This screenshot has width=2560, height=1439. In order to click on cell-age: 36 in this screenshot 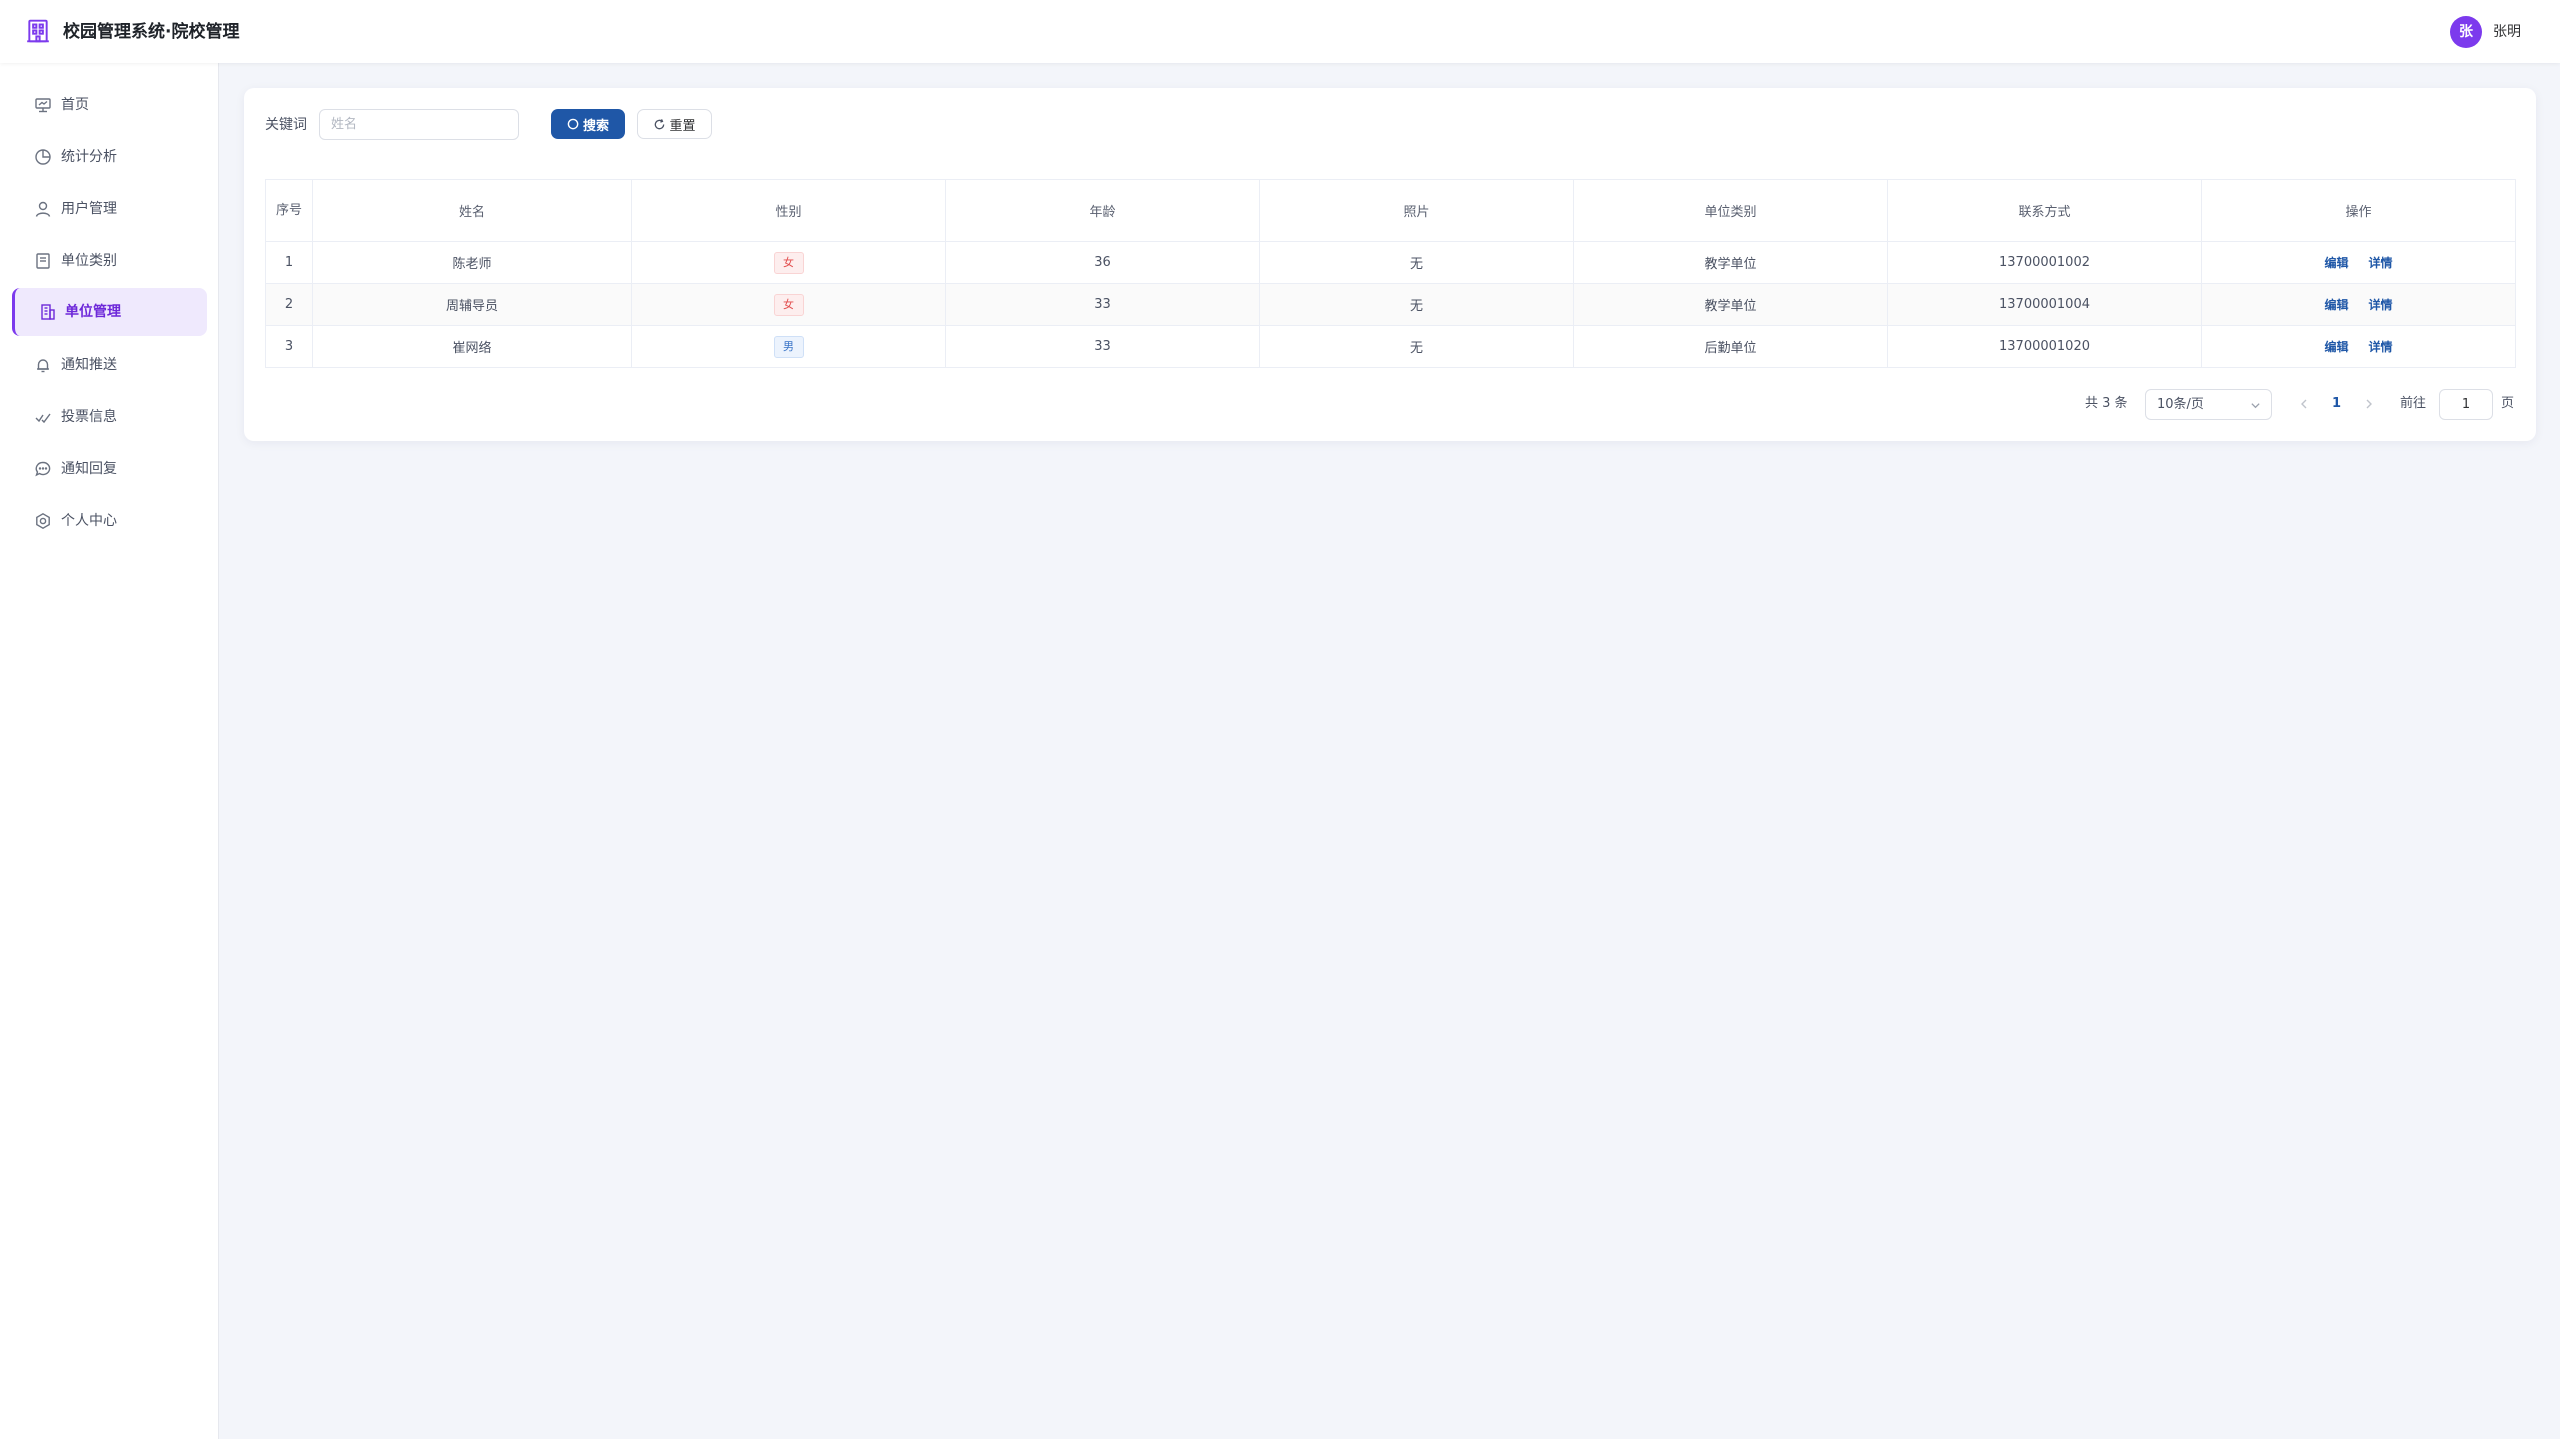, I will do `click(1102, 262)`.